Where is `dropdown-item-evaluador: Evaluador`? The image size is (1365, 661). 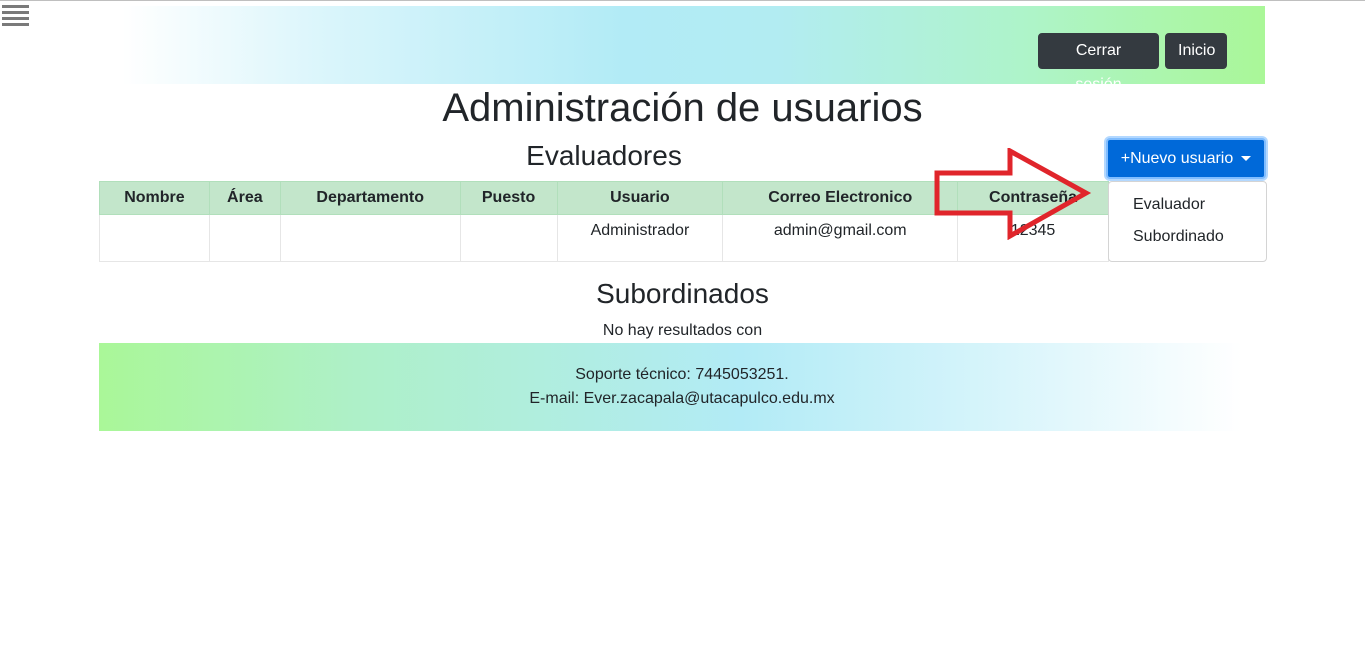
dropdown-item-evaluador: Evaluador is located at coordinates (1169, 205).